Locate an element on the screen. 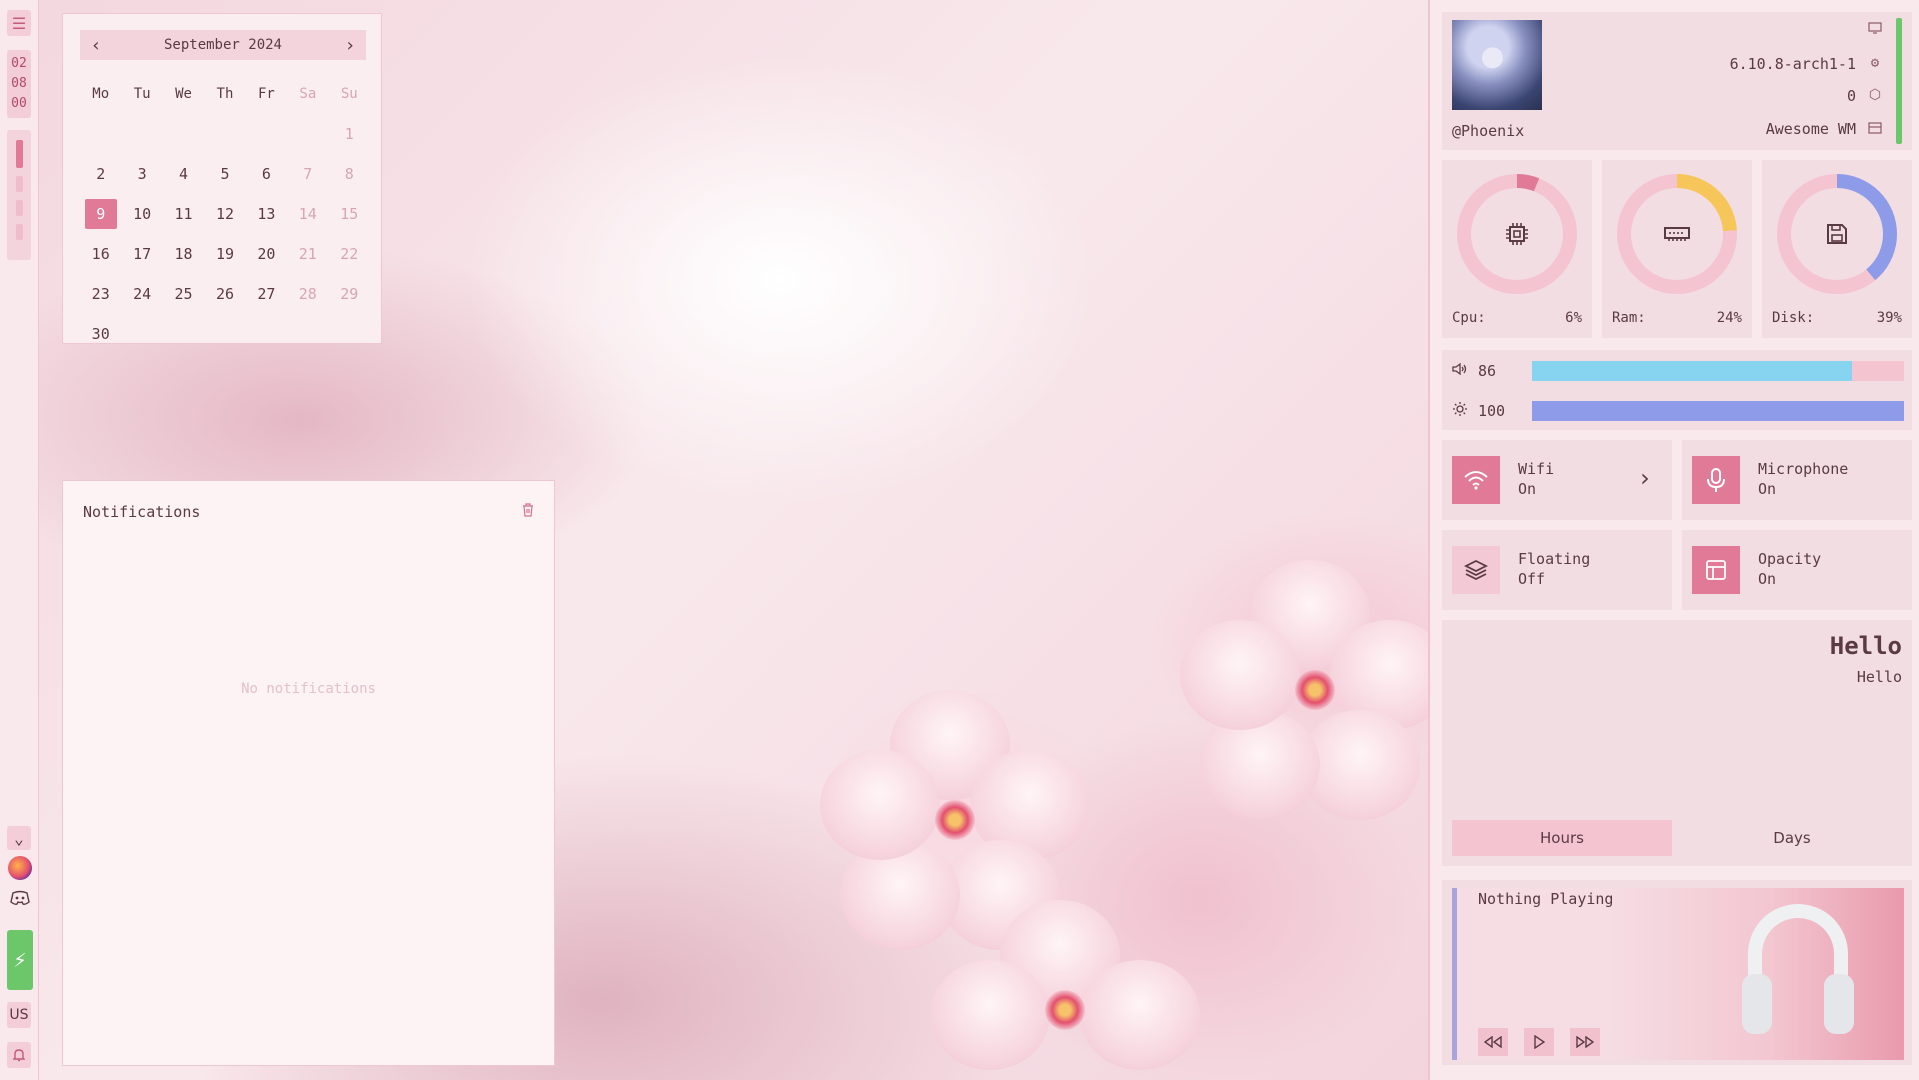 The height and width of the screenshot is (1080, 1919). calendar-day-number: 24 is located at coordinates (142, 294).